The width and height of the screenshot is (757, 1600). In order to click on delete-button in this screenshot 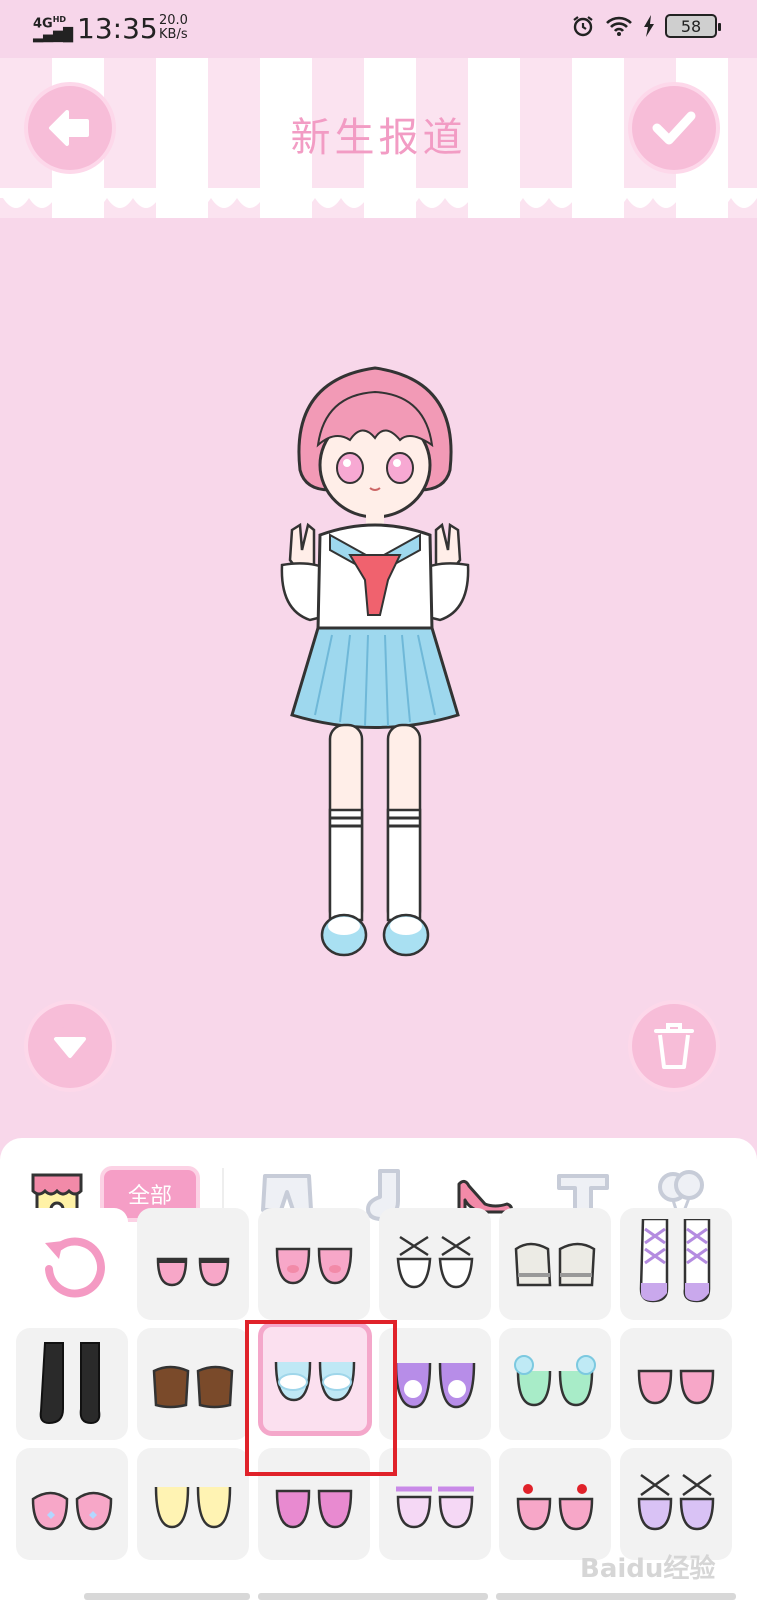, I will do `click(674, 1046)`.